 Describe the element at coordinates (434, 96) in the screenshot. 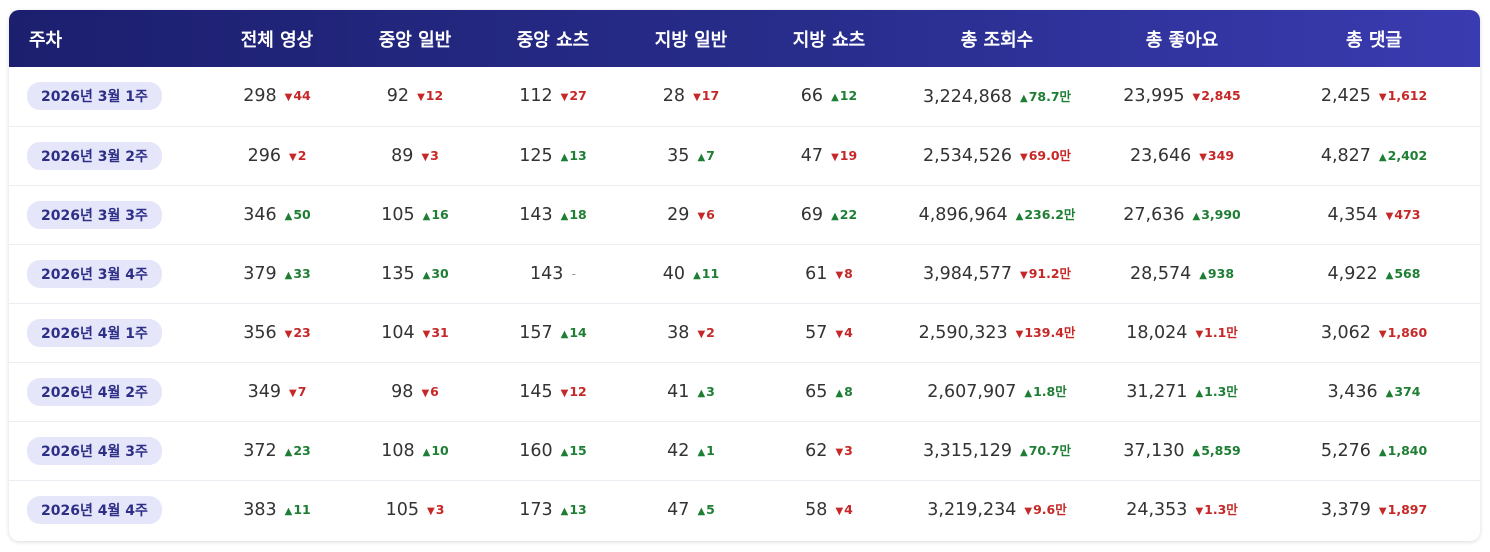

I see `delta-value: 12` at that location.